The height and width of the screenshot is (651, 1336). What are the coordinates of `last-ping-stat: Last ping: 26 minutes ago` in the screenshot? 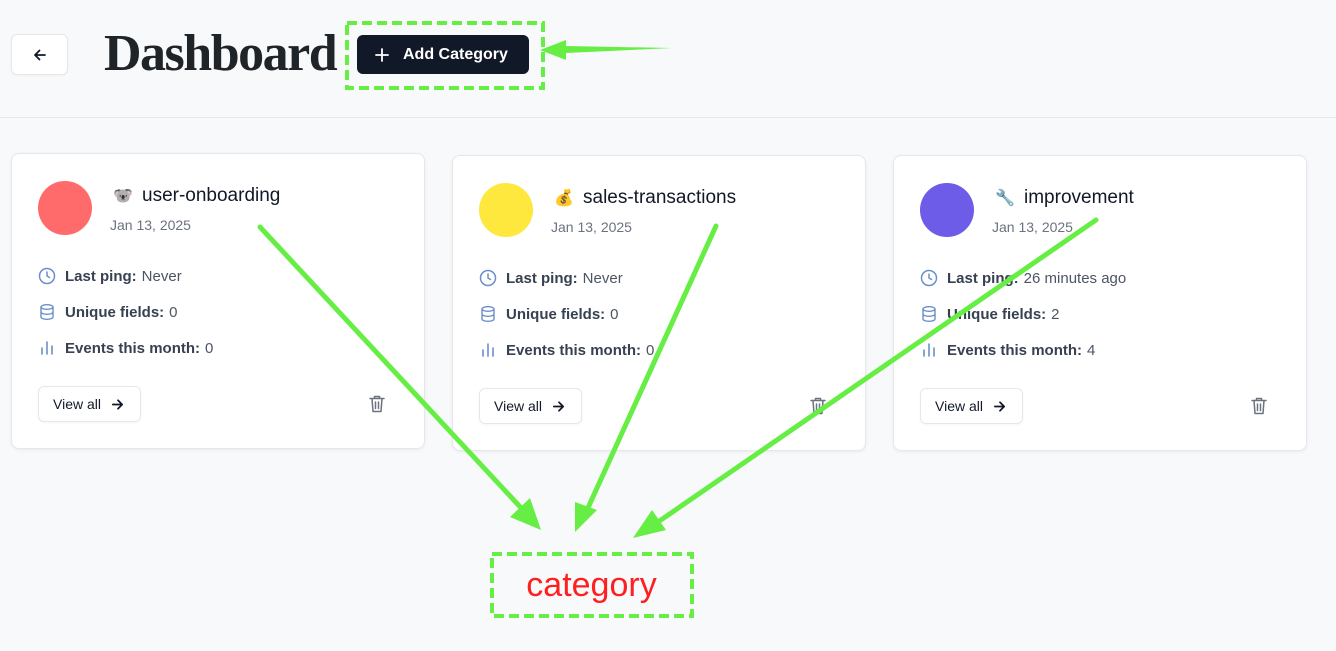 It's located at (1023, 278).